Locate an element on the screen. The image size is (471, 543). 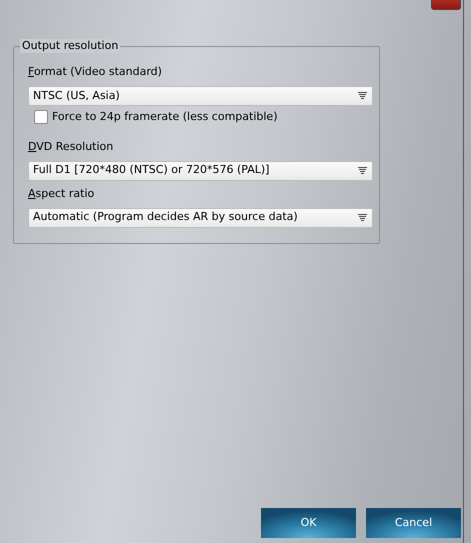
field-label: DVD Resolution is located at coordinates (71, 147).